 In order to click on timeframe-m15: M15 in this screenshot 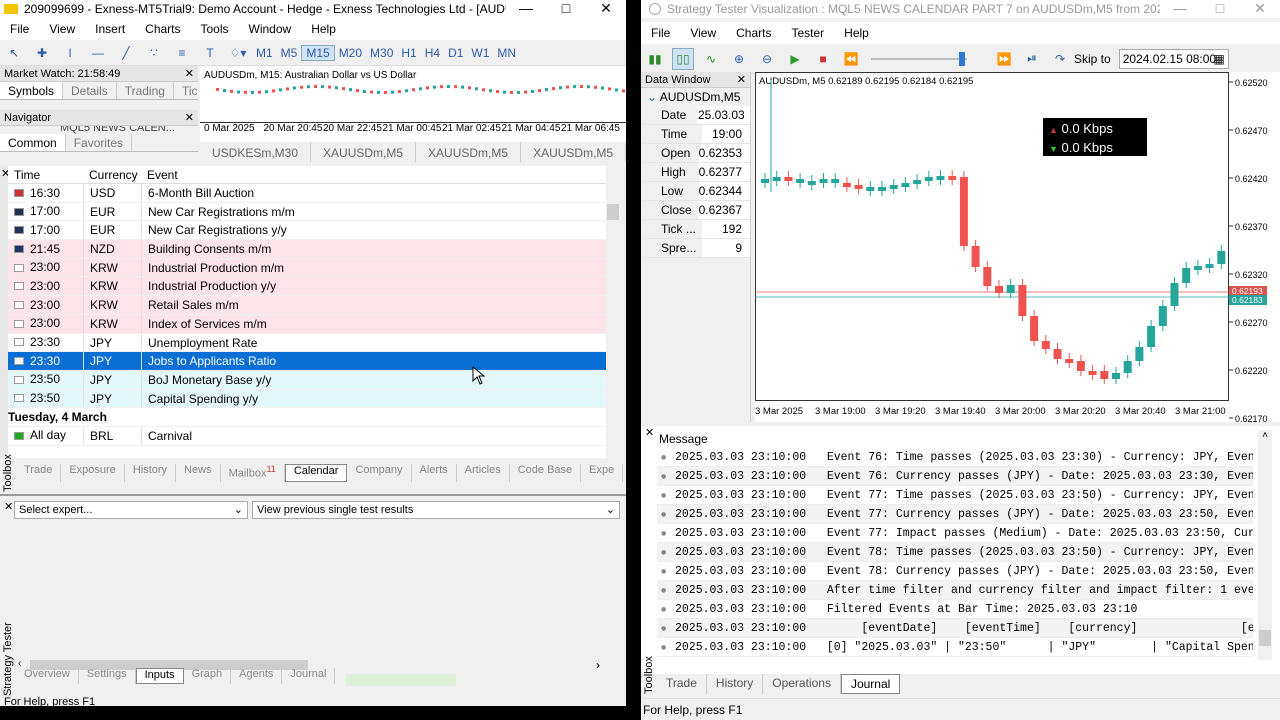, I will do `click(318, 52)`.